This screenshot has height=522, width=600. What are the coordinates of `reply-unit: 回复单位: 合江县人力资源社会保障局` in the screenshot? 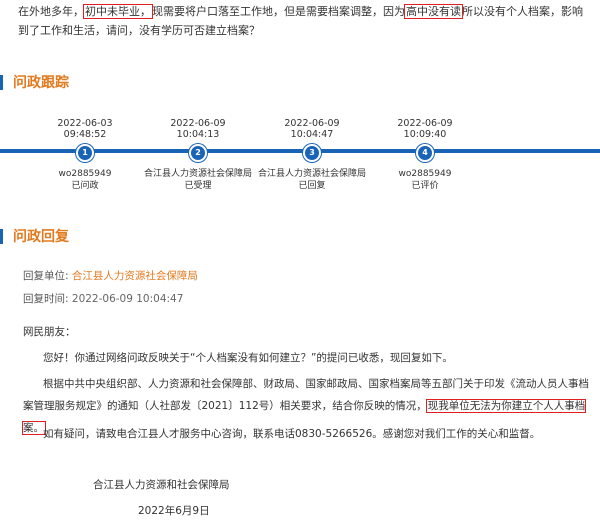 It's located at (110, 275).